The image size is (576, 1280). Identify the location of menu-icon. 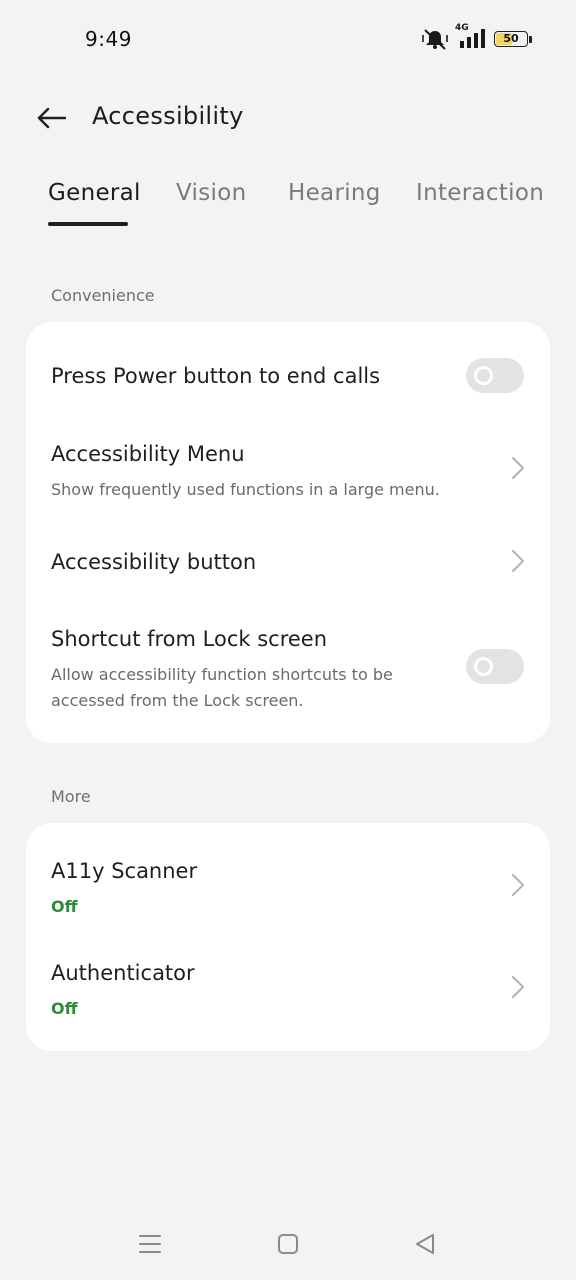
(150, 1244).